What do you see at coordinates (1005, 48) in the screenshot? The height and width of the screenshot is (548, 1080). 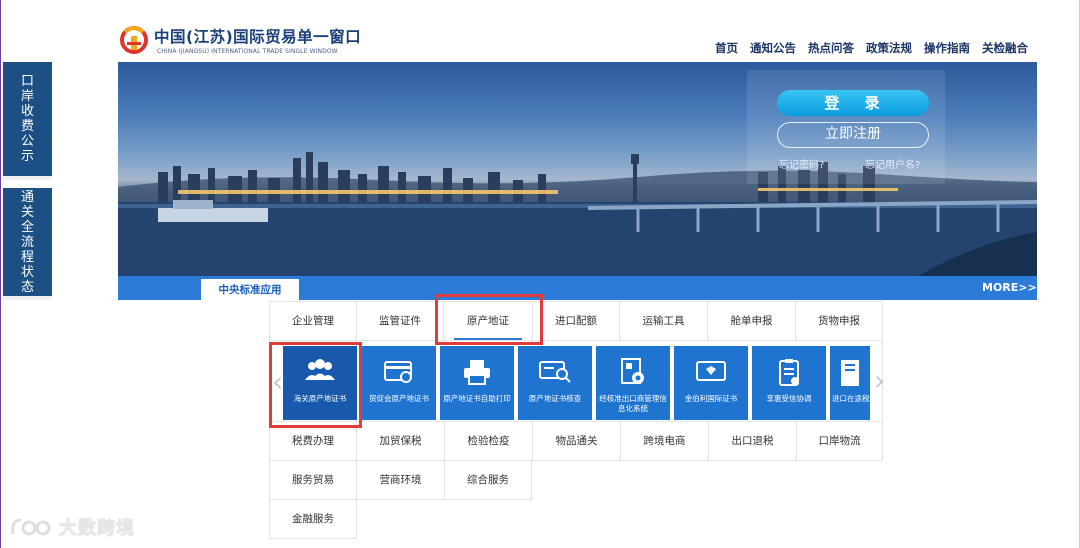 I see `nav-customs-integration: 关检融合` at bounding box center [1005, 48].